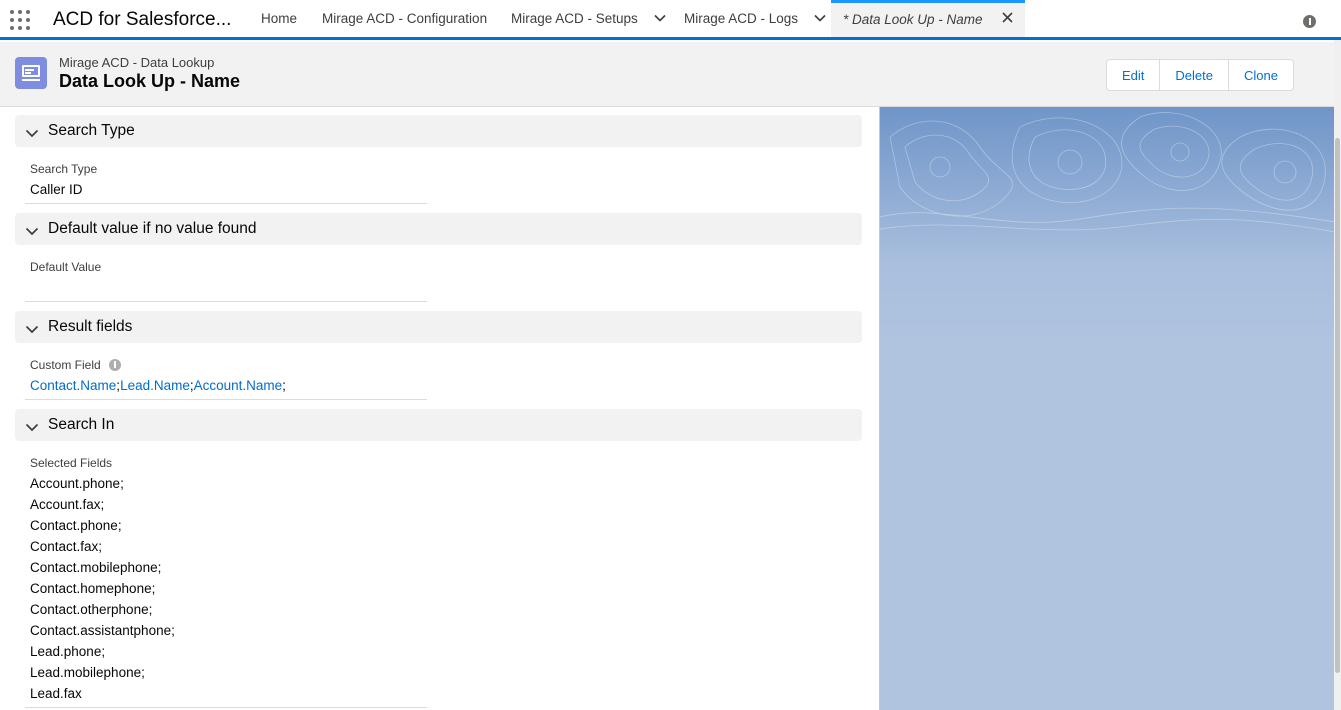 The height and width of the screenshot is (710, 1341). What do you see at coordinates (65, 365) in the screenshot?
I see `field-label-text: Custom Field` at bounding box center [65, 365].